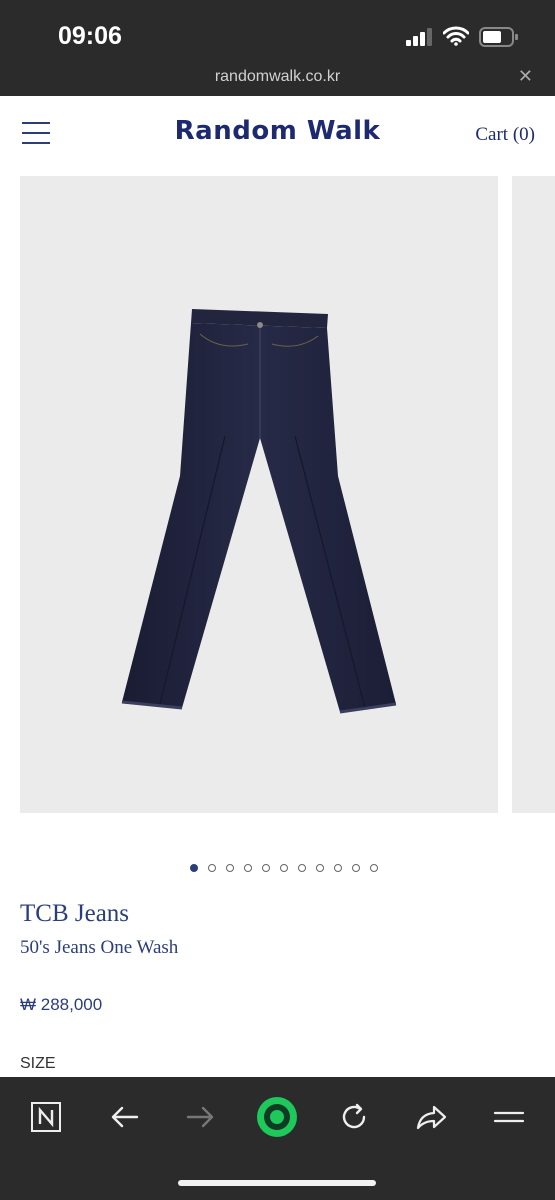  I want to click on close-icon: ✕, so click(525, 76).